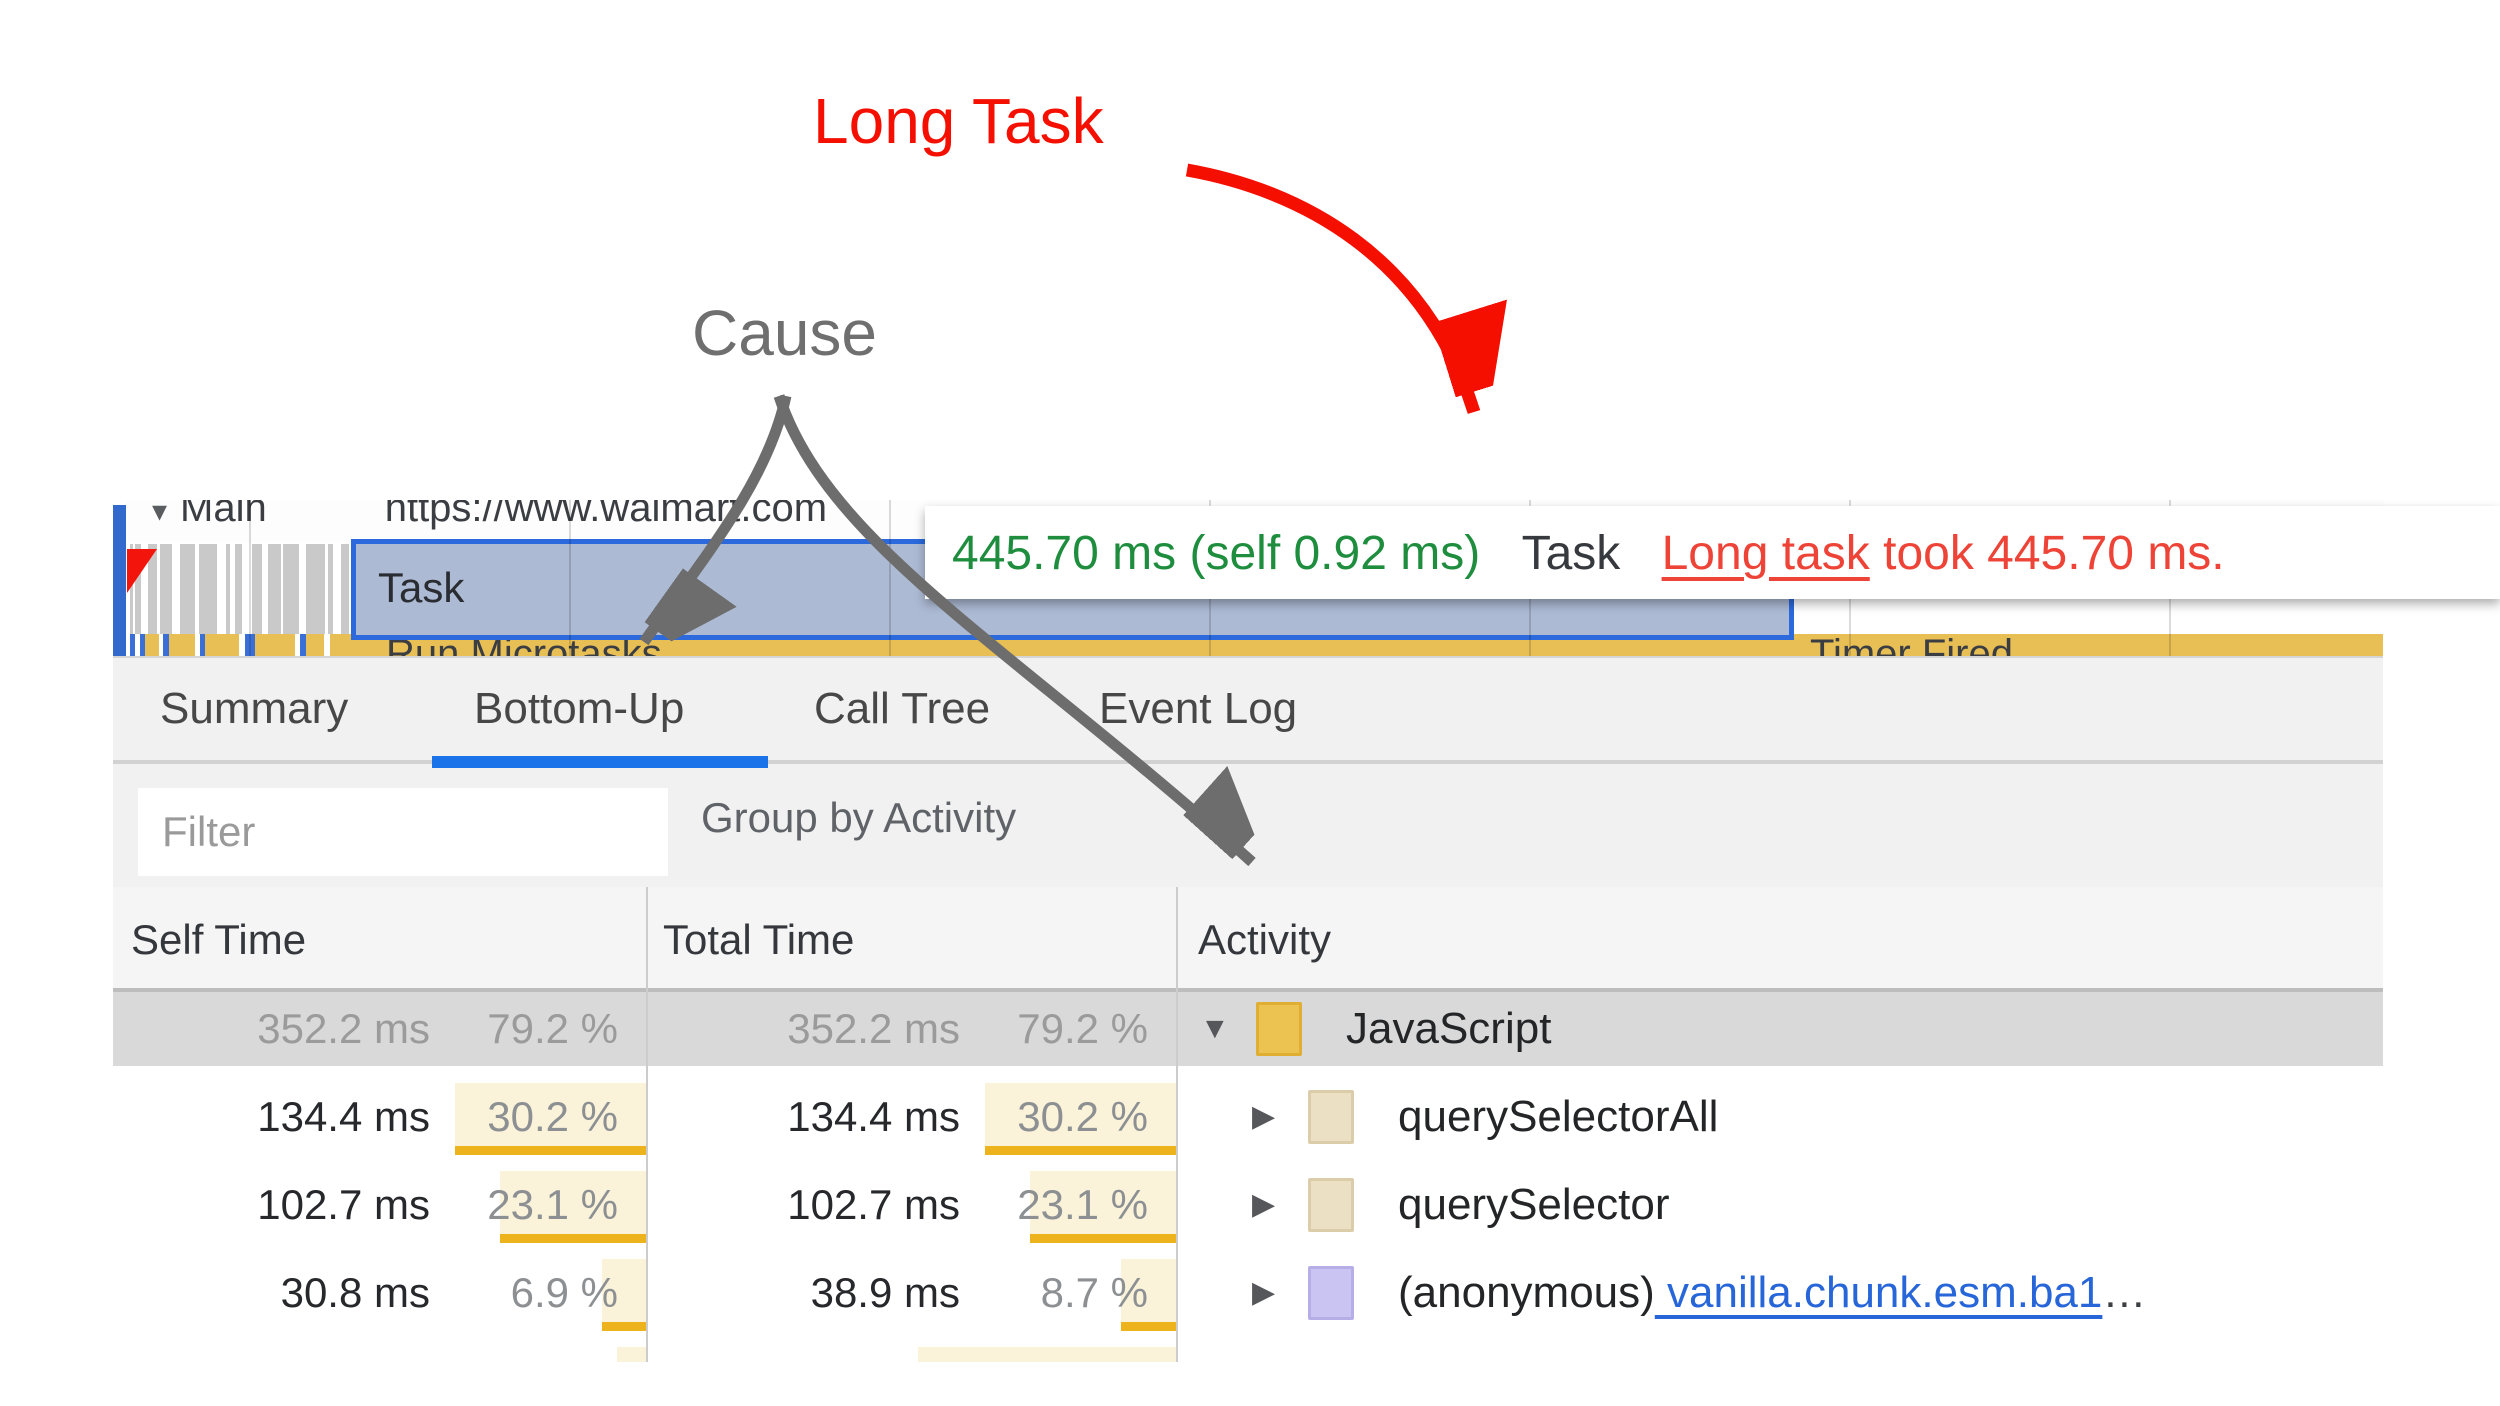 The width and height of the screenshot is (2500, 1406). What do you see at coordinates (243, 645) in the screenshot?
I see `scripting-band-stripes` at bounding box center [243, 645].